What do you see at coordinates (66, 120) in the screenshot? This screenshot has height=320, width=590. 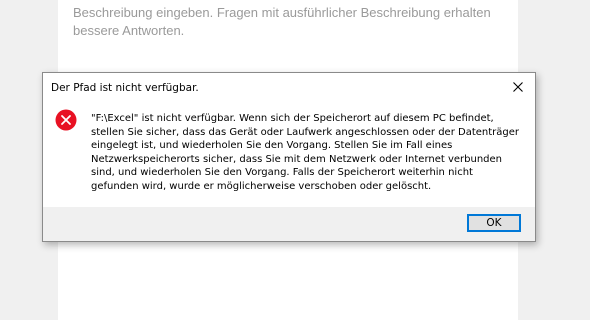 I see `error-icon` at bounding box center [66, 120].